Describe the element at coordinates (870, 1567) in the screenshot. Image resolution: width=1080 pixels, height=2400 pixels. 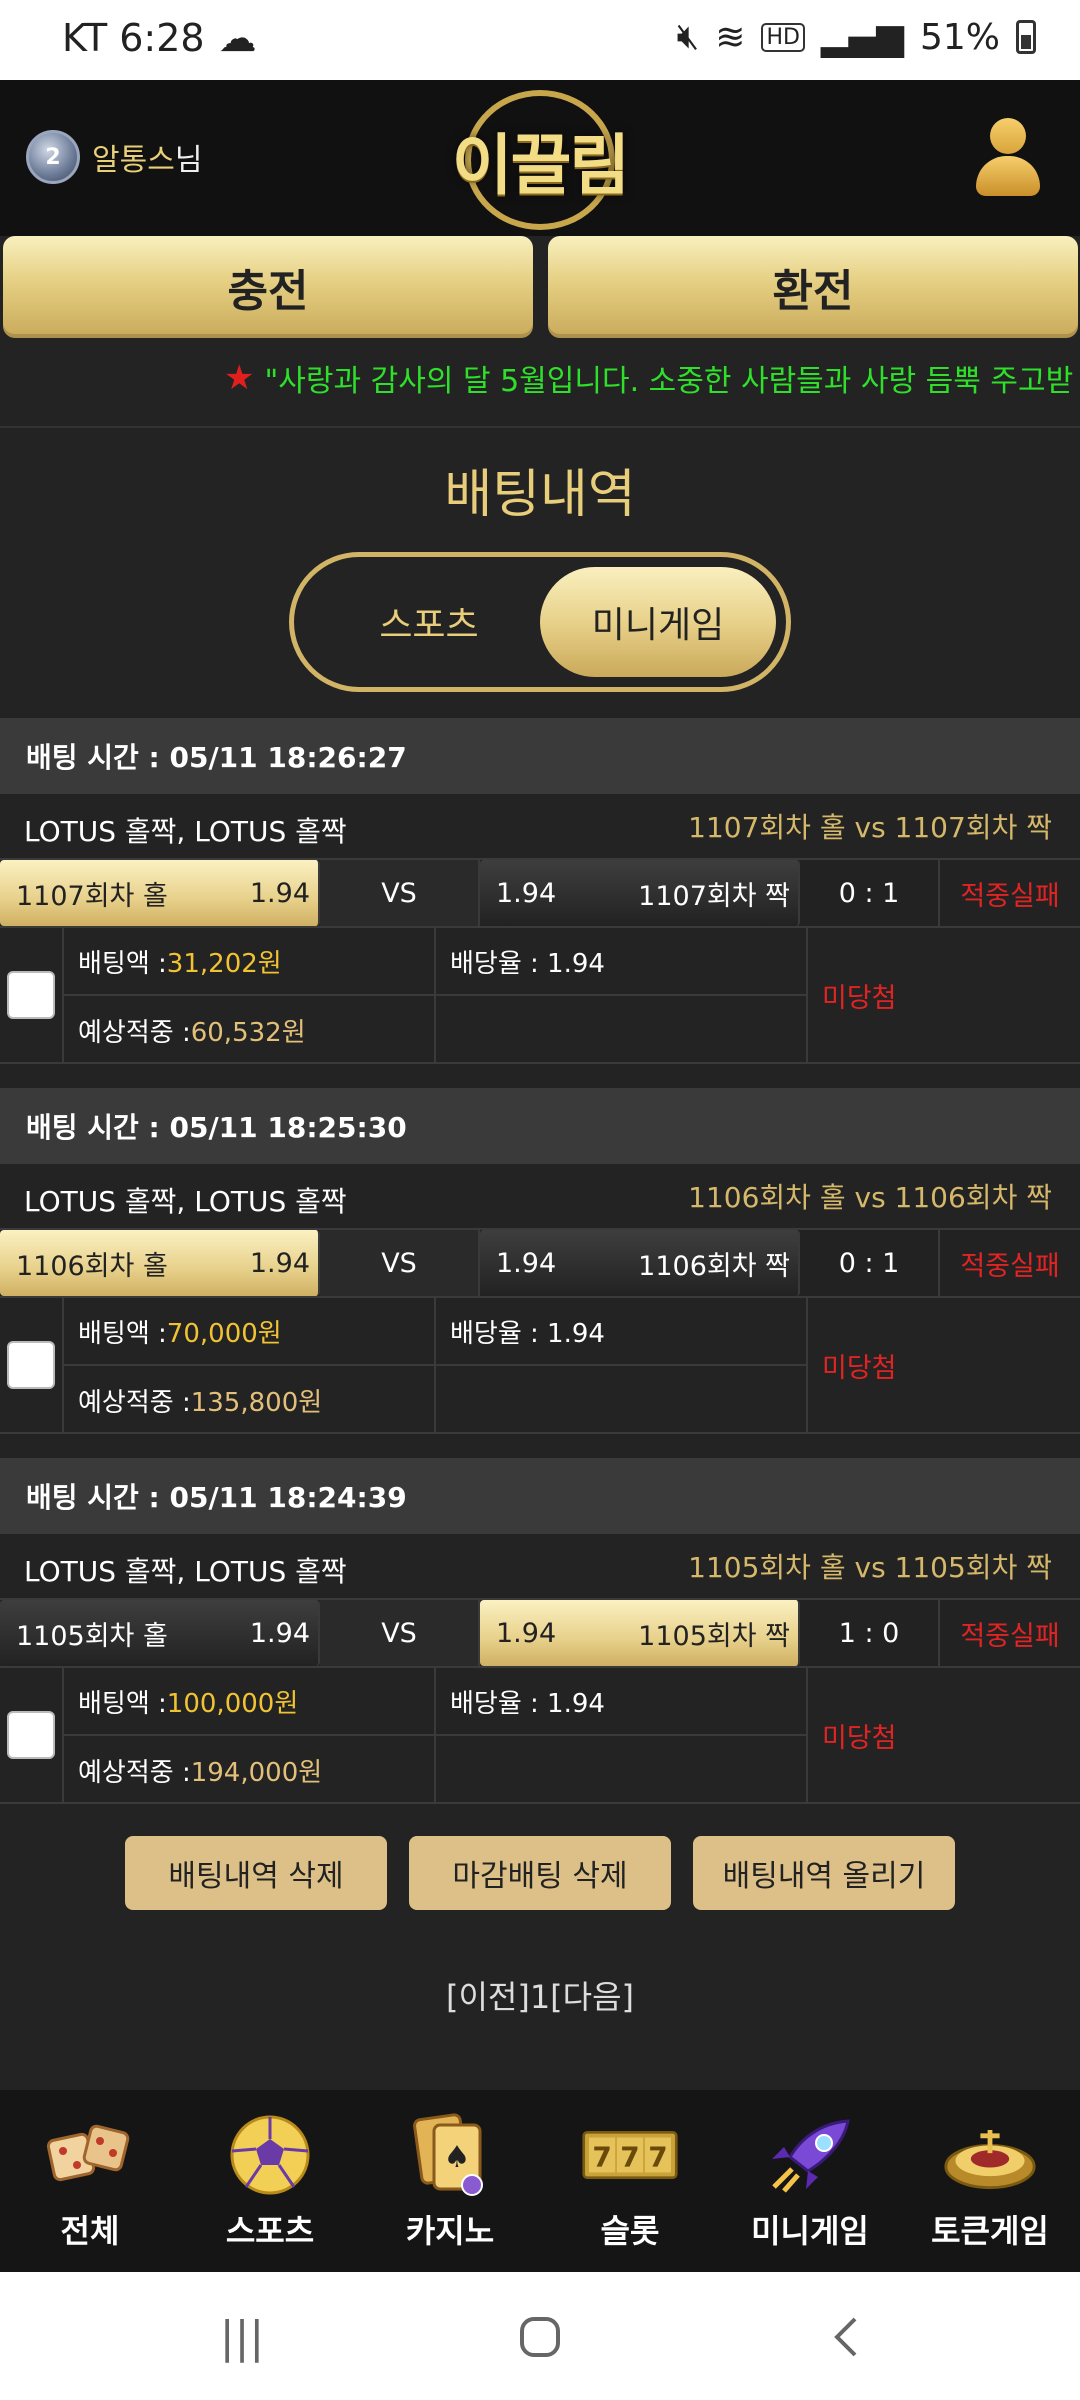
I see `match-summary: 1105회차 홀 vs 1105회차 짝` at that location.